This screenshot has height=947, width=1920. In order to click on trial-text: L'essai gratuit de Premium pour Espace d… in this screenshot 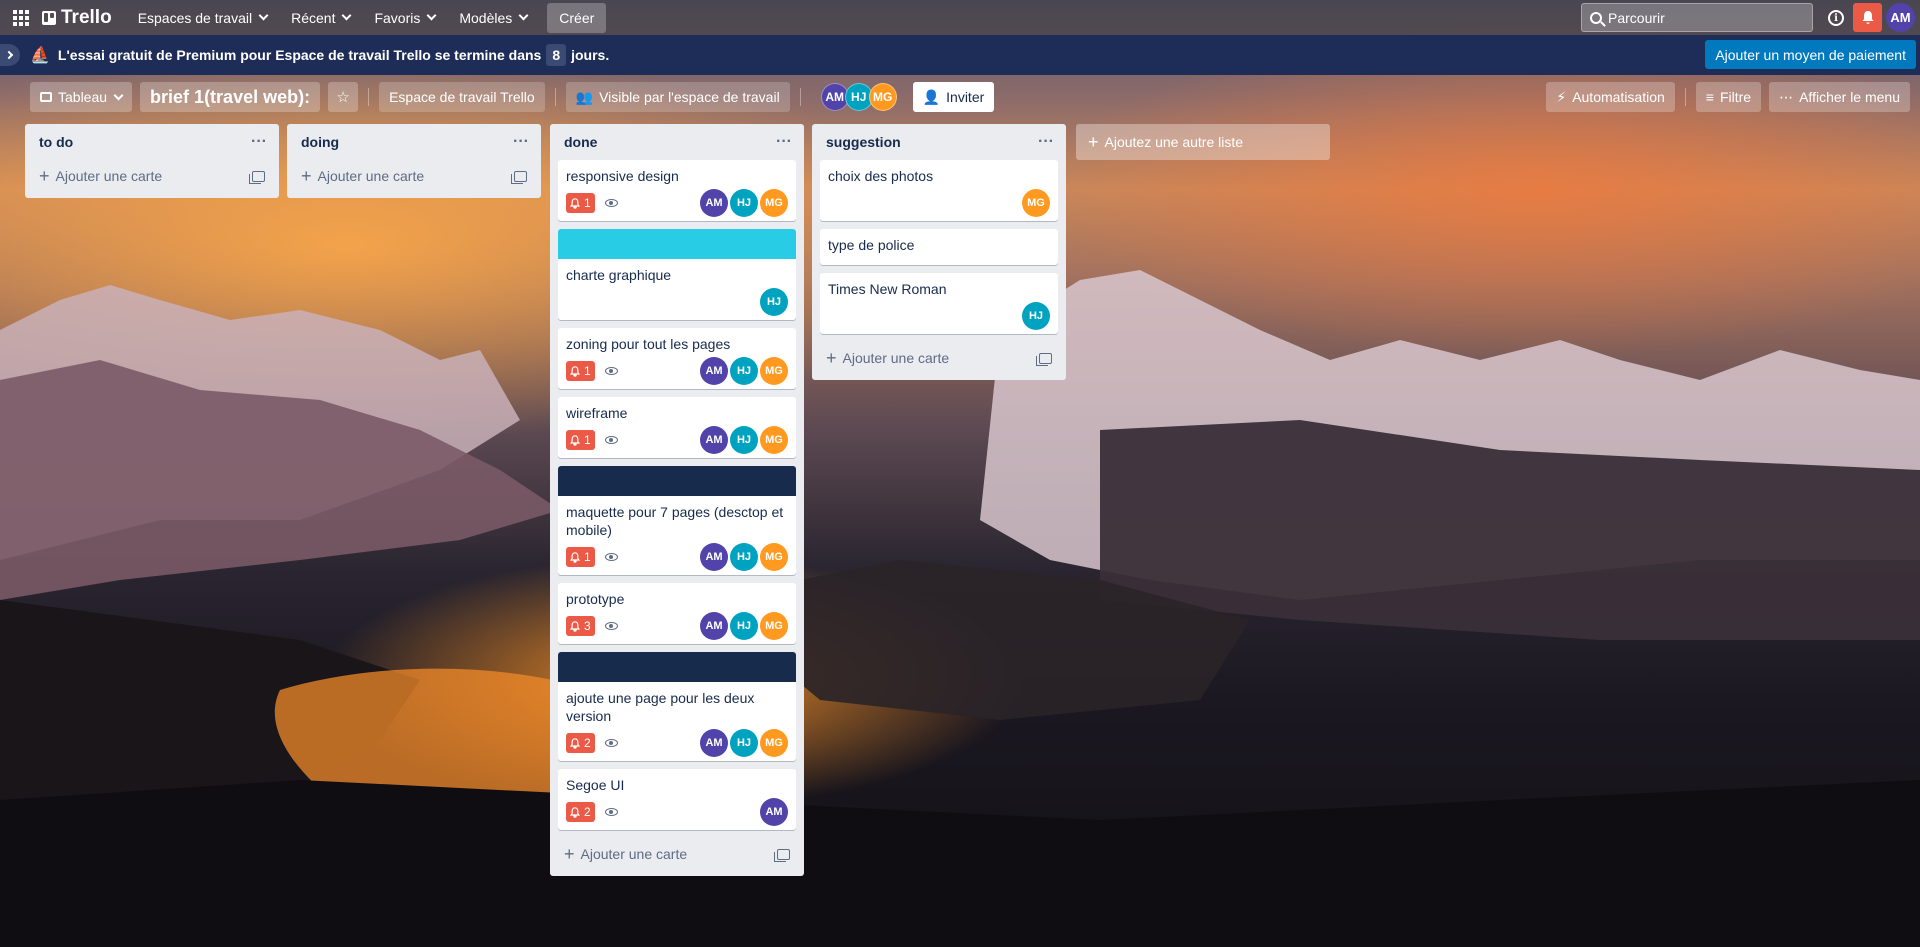, I will do `click(299, 55)`.